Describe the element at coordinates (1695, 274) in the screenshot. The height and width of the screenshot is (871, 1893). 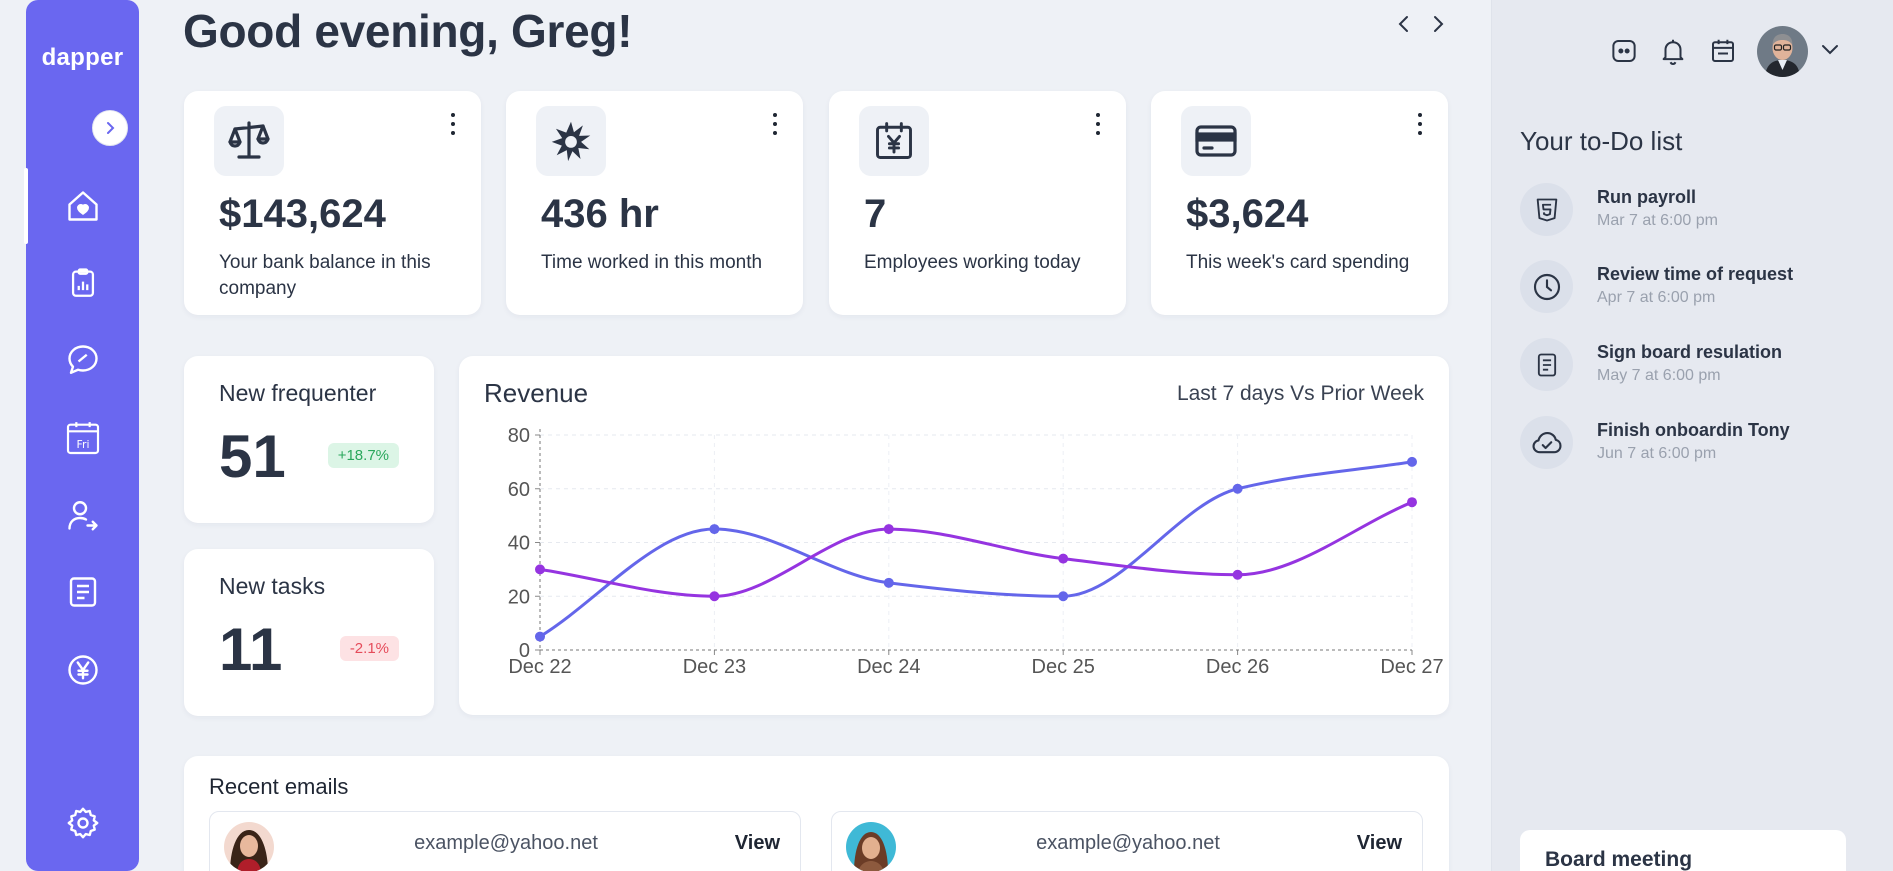
I see `todo-name: Review time of request` at that location.